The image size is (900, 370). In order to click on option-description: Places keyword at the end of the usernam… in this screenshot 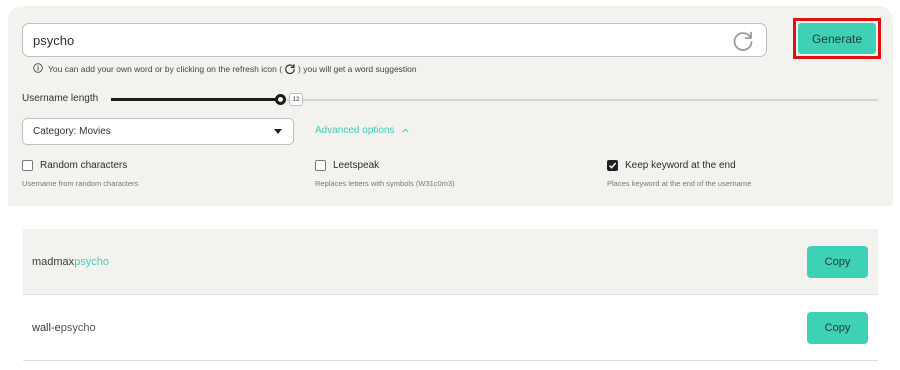, I will do `click(679, 183)`.